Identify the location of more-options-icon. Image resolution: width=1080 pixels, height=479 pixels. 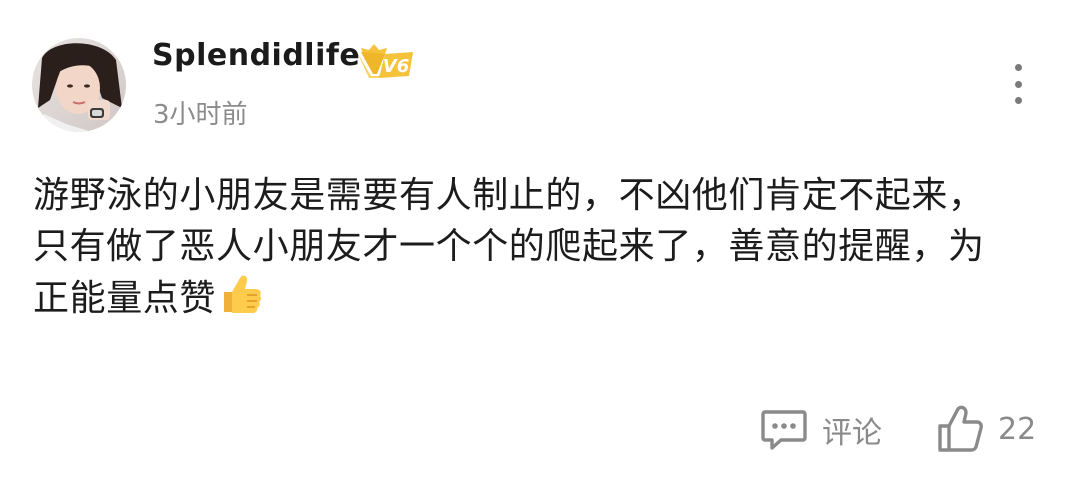
(1018, 84).